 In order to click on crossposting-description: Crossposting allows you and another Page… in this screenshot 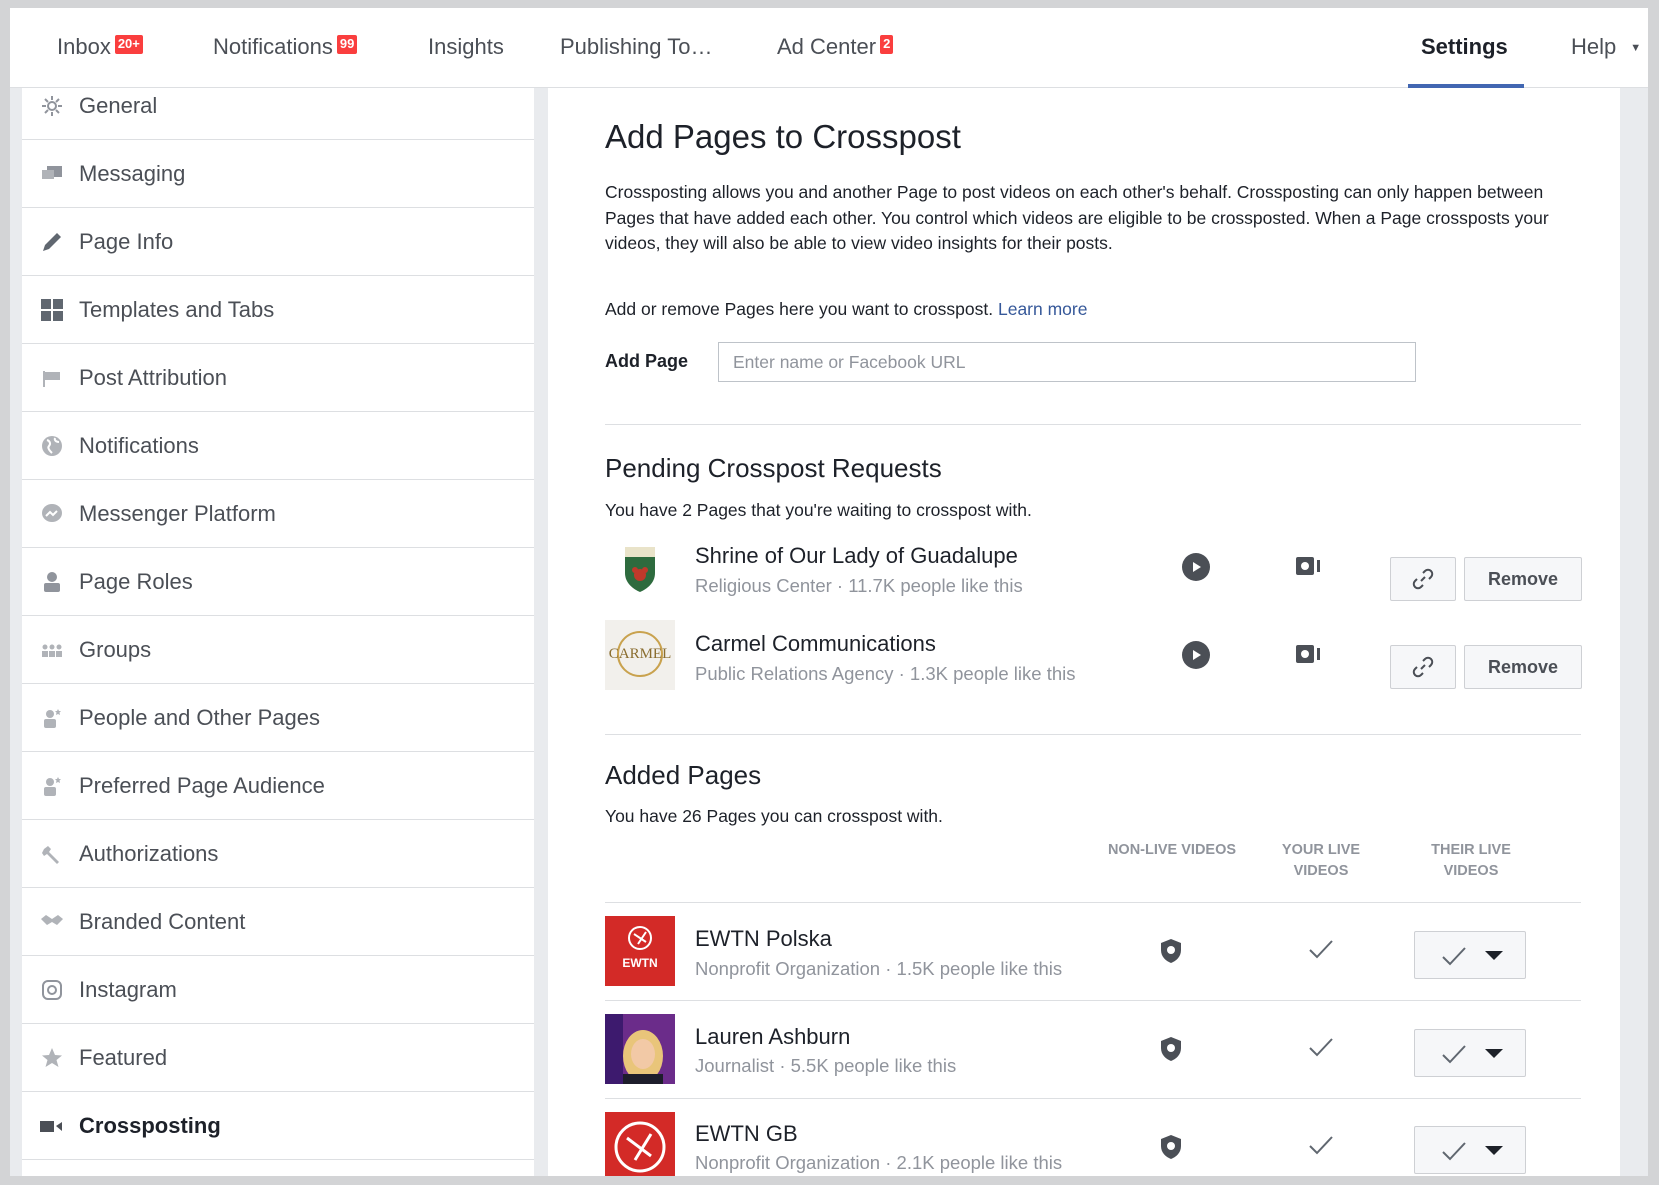, I will do `click(1077, 217)`.